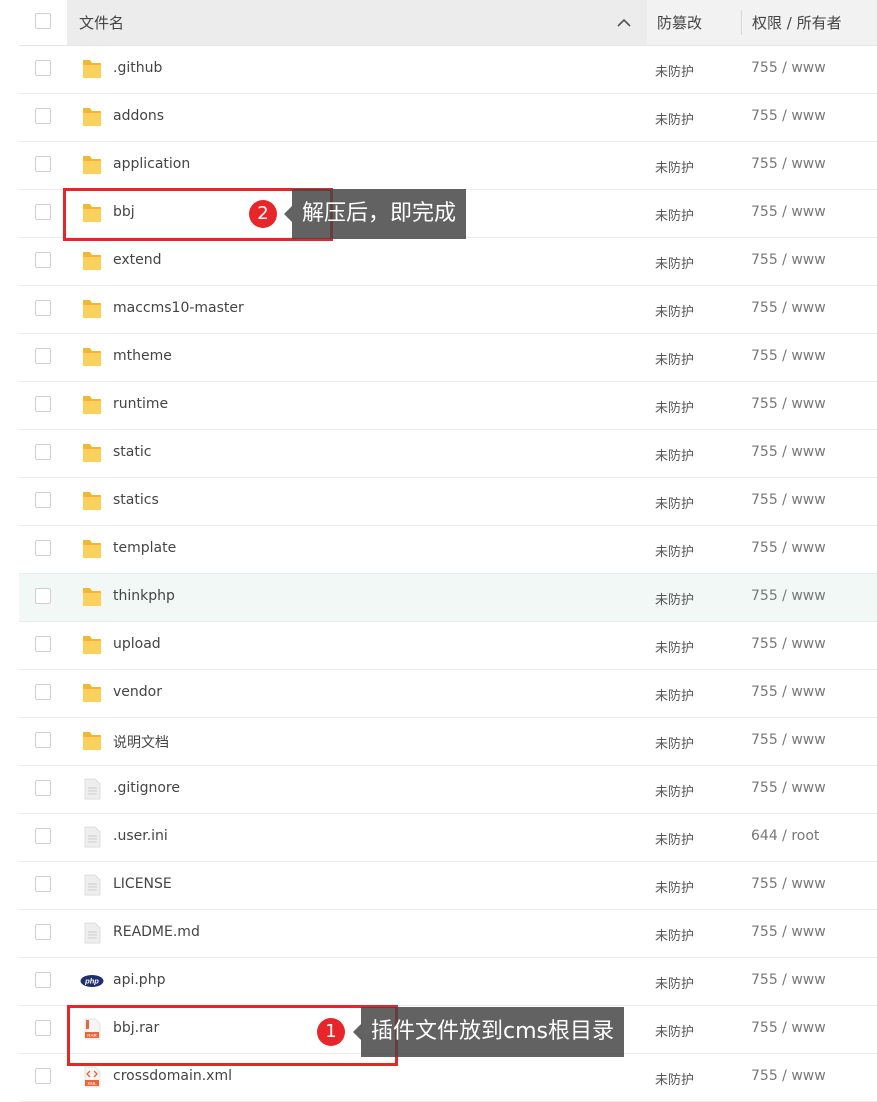  I want to click on table-row: README.md 未防护 755 / www, so click(448, 934).